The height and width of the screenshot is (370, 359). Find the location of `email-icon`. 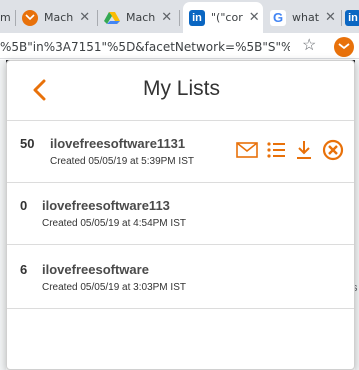

email-icon is located at coordinates (247, 150).